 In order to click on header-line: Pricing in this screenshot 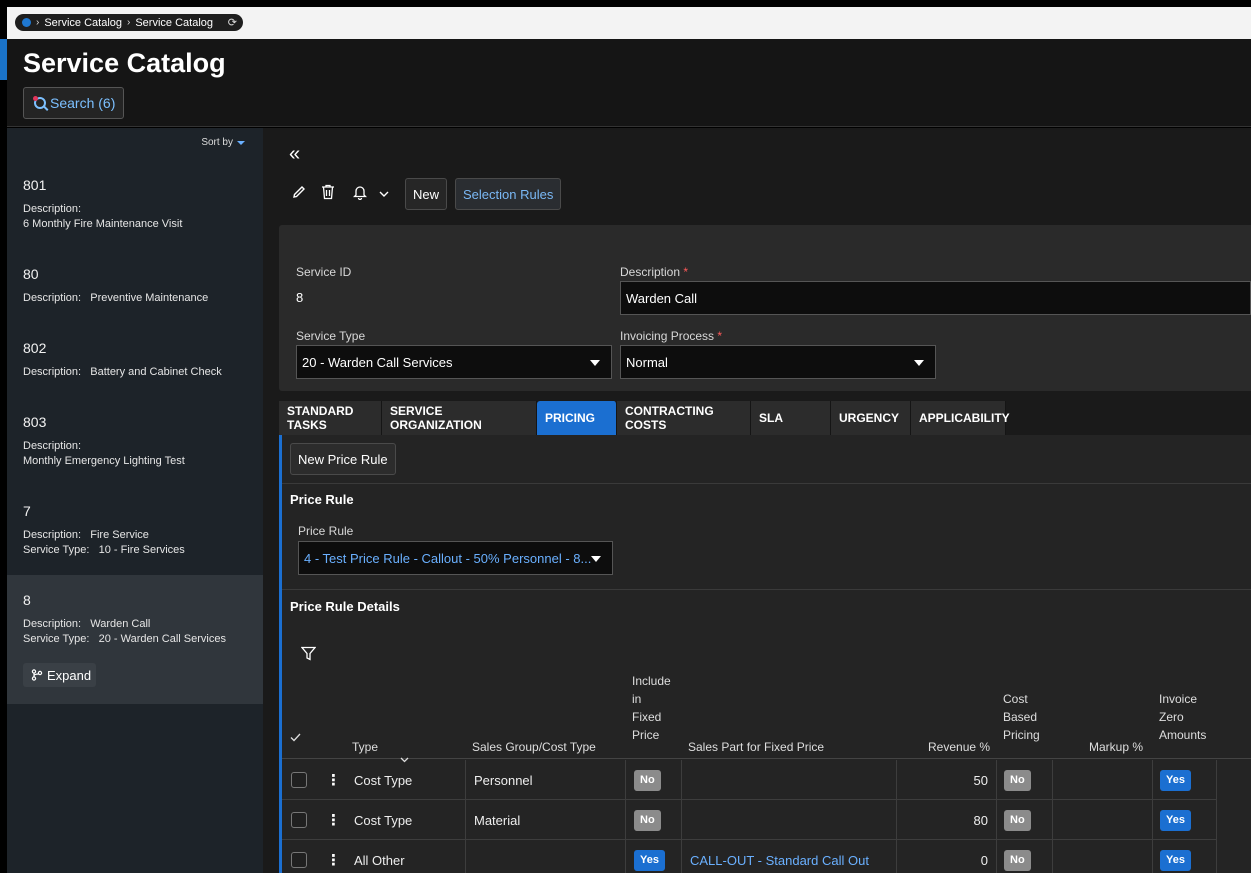, I will do `click(1021, 735)`.